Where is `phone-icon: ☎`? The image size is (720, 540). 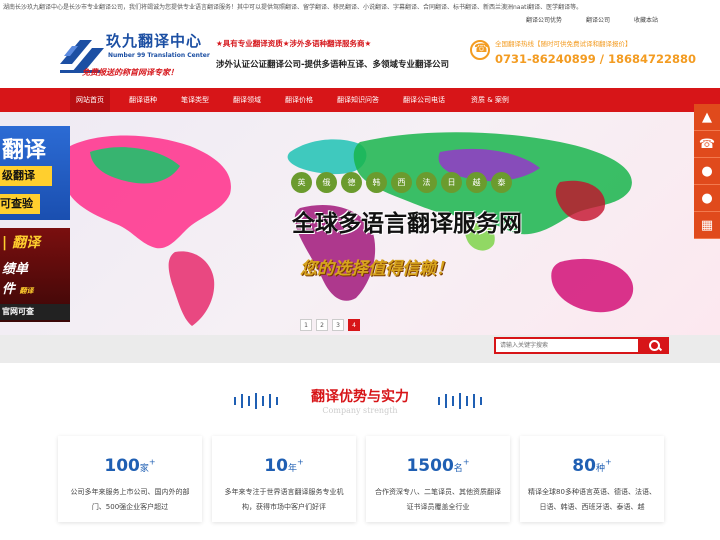
phone-icon: ☎ is located at coordinates (707, 144).